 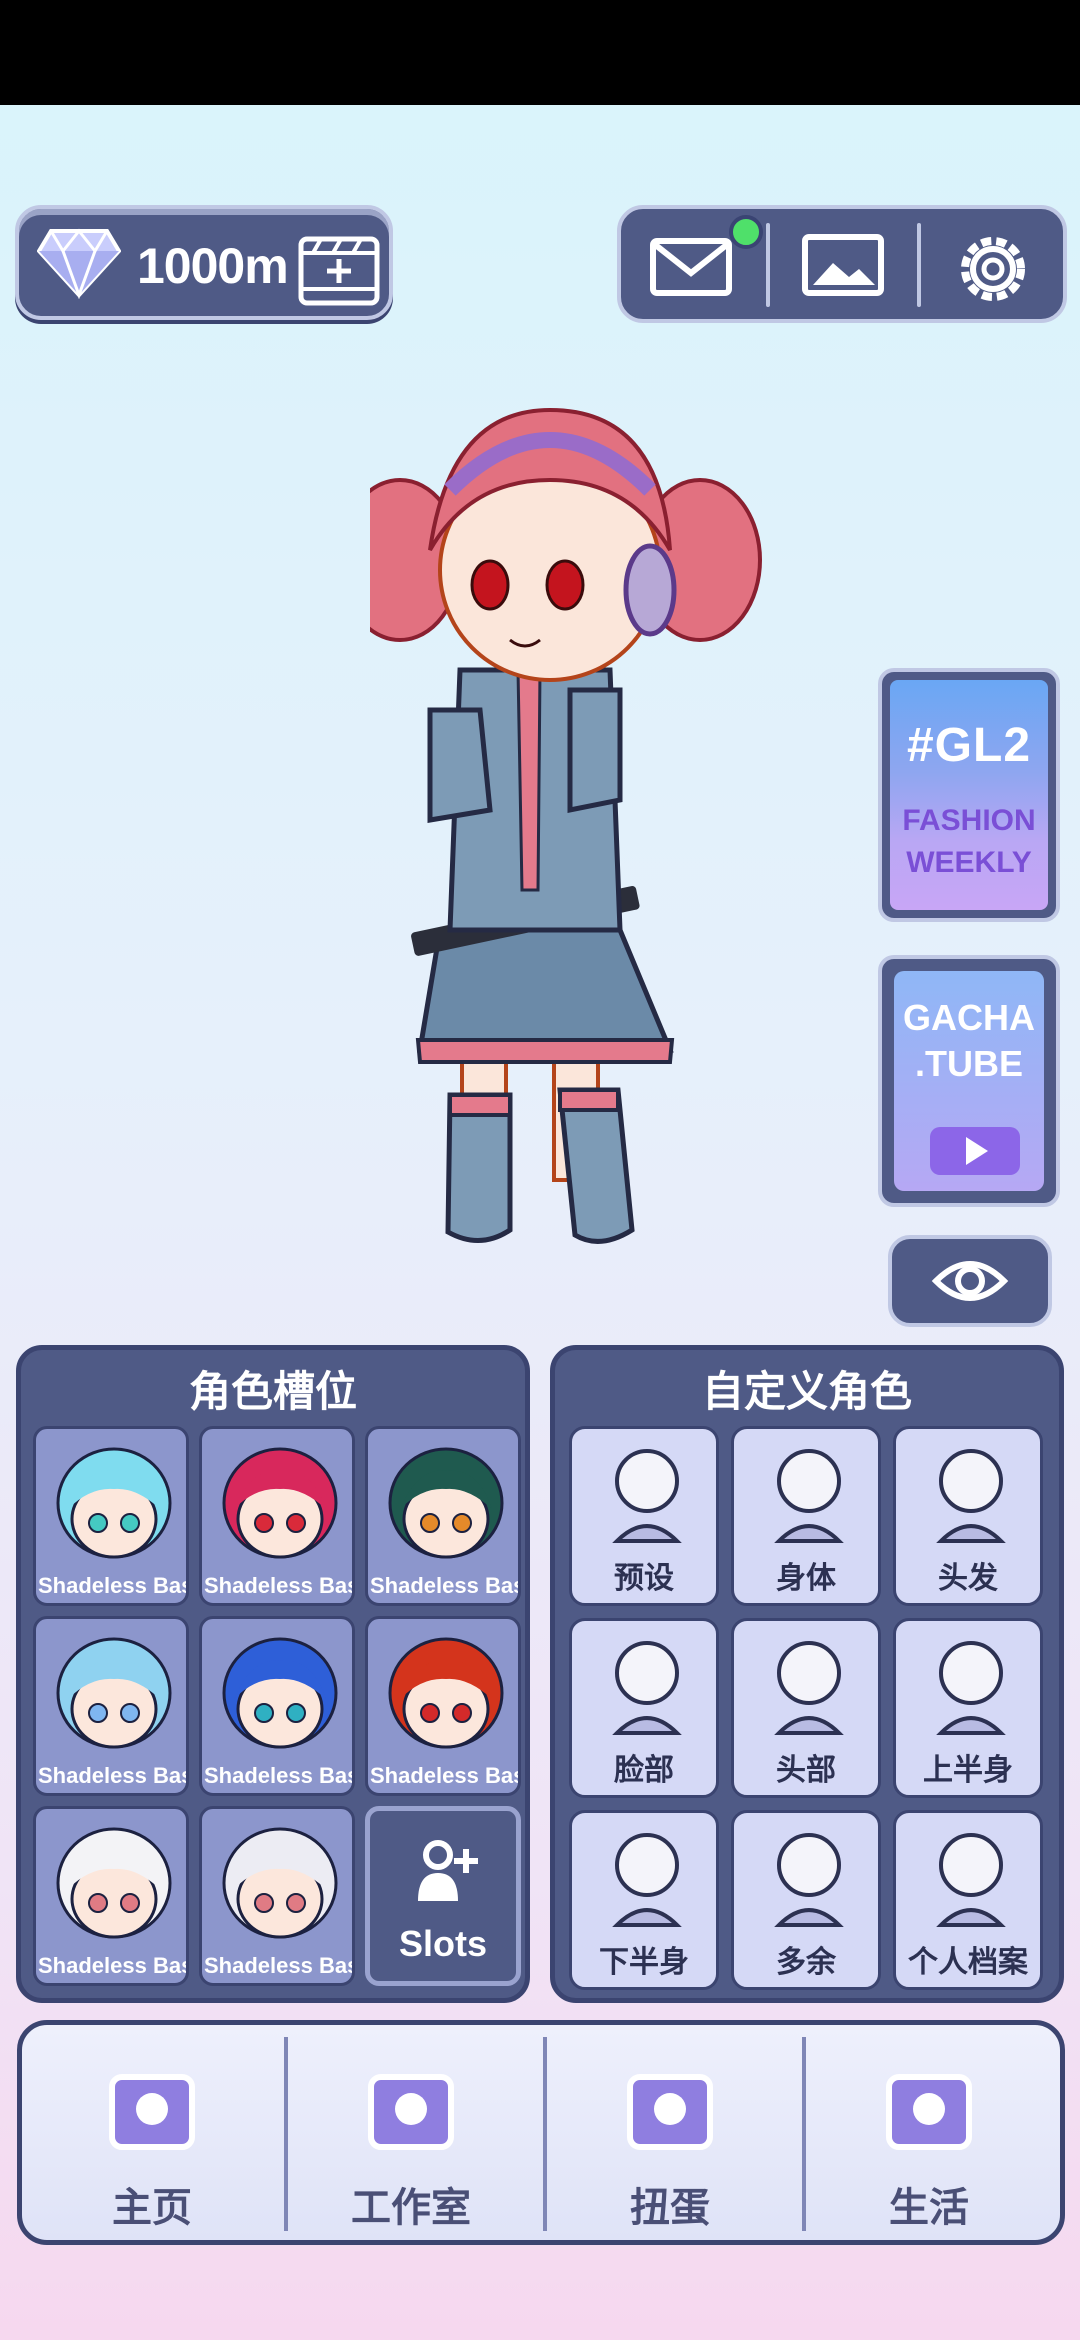 I want to click on custom-item-label: 头部, so click(x=806, y=1770).